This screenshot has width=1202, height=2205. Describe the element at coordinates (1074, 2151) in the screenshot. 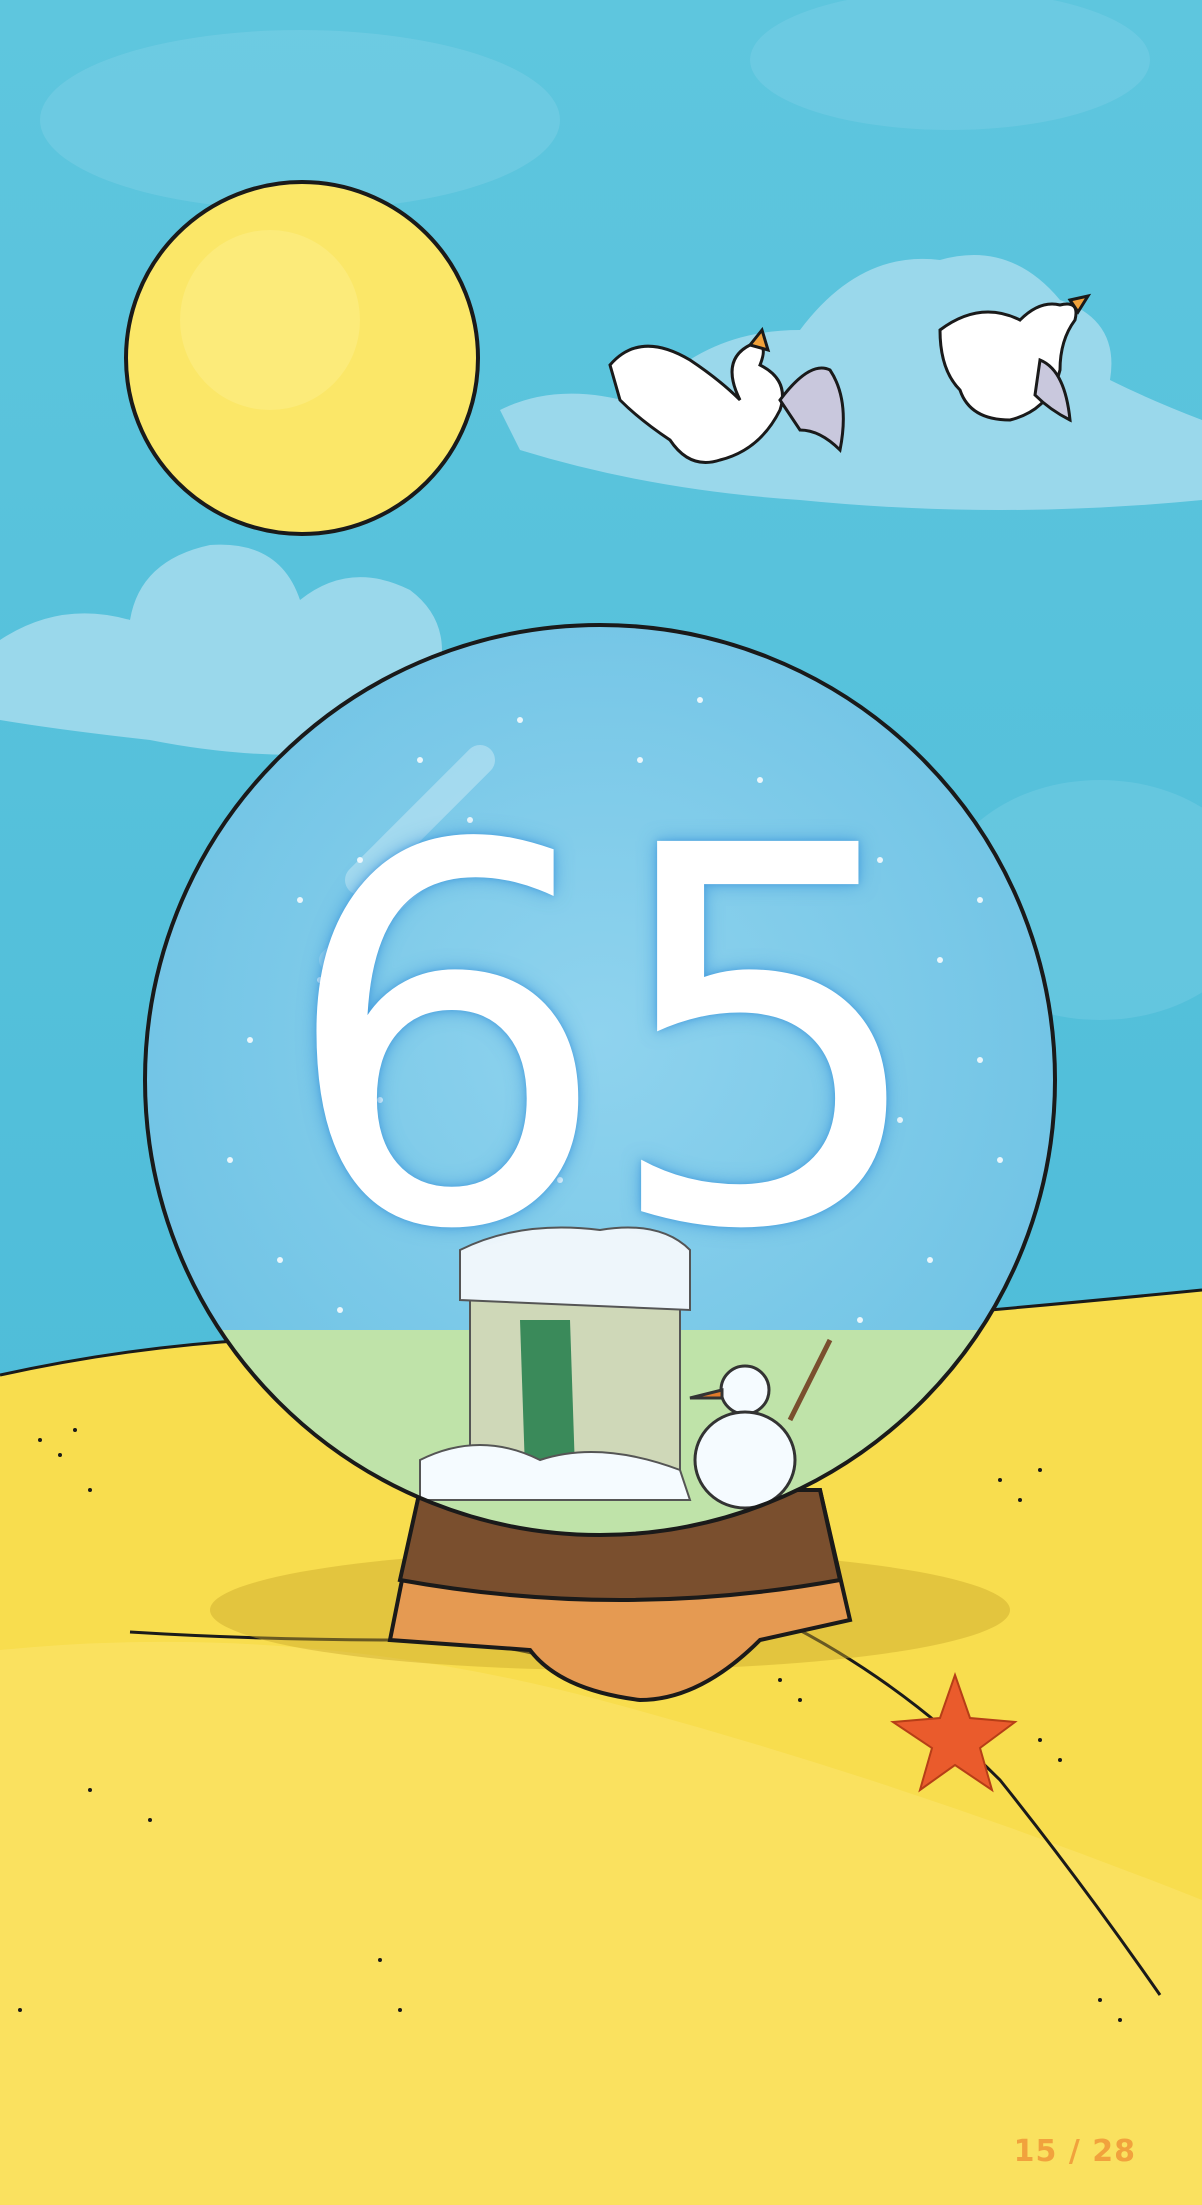

I see `page-counter: 15 / 28` at that location.